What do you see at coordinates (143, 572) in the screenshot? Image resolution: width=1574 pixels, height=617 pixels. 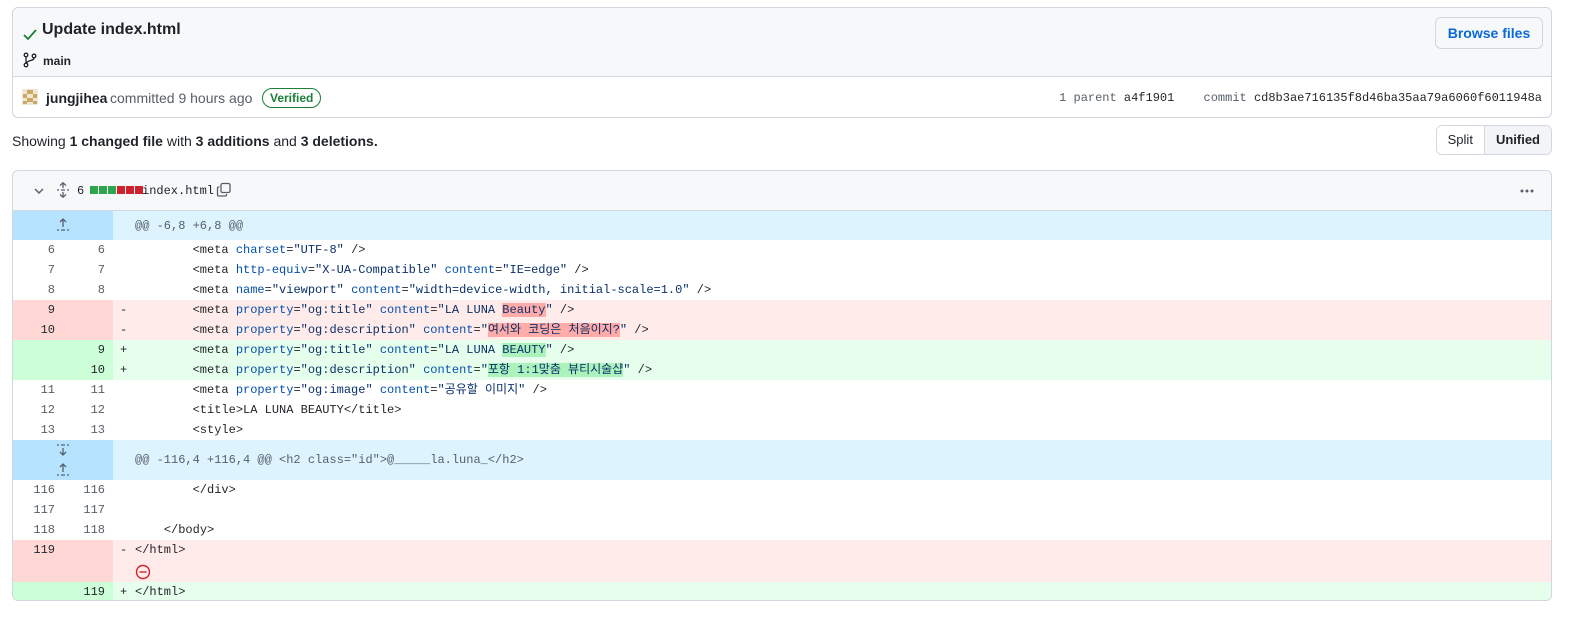 I see `no-newline-icon` at bounding box center [143, 572].